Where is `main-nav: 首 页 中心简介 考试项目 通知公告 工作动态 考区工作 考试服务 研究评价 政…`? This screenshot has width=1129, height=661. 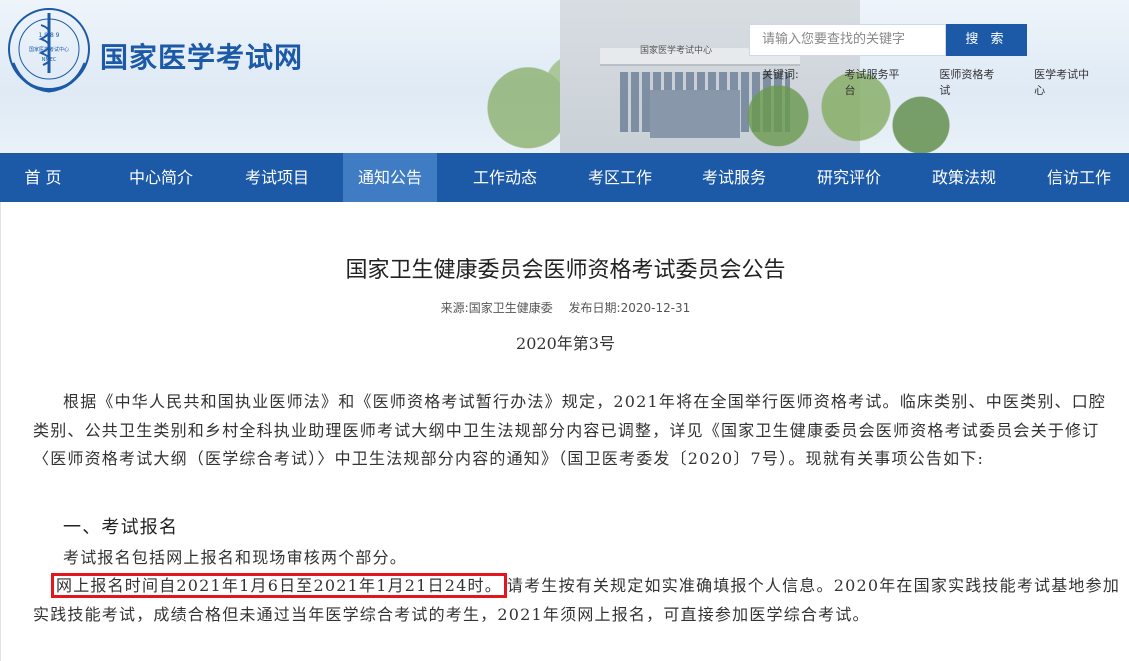 main-nav: 首 页 中心简介 考试项目 通知公告 工作动态 考区工作 考试服务 研究评价 政… is located at coordinates (564, 177).